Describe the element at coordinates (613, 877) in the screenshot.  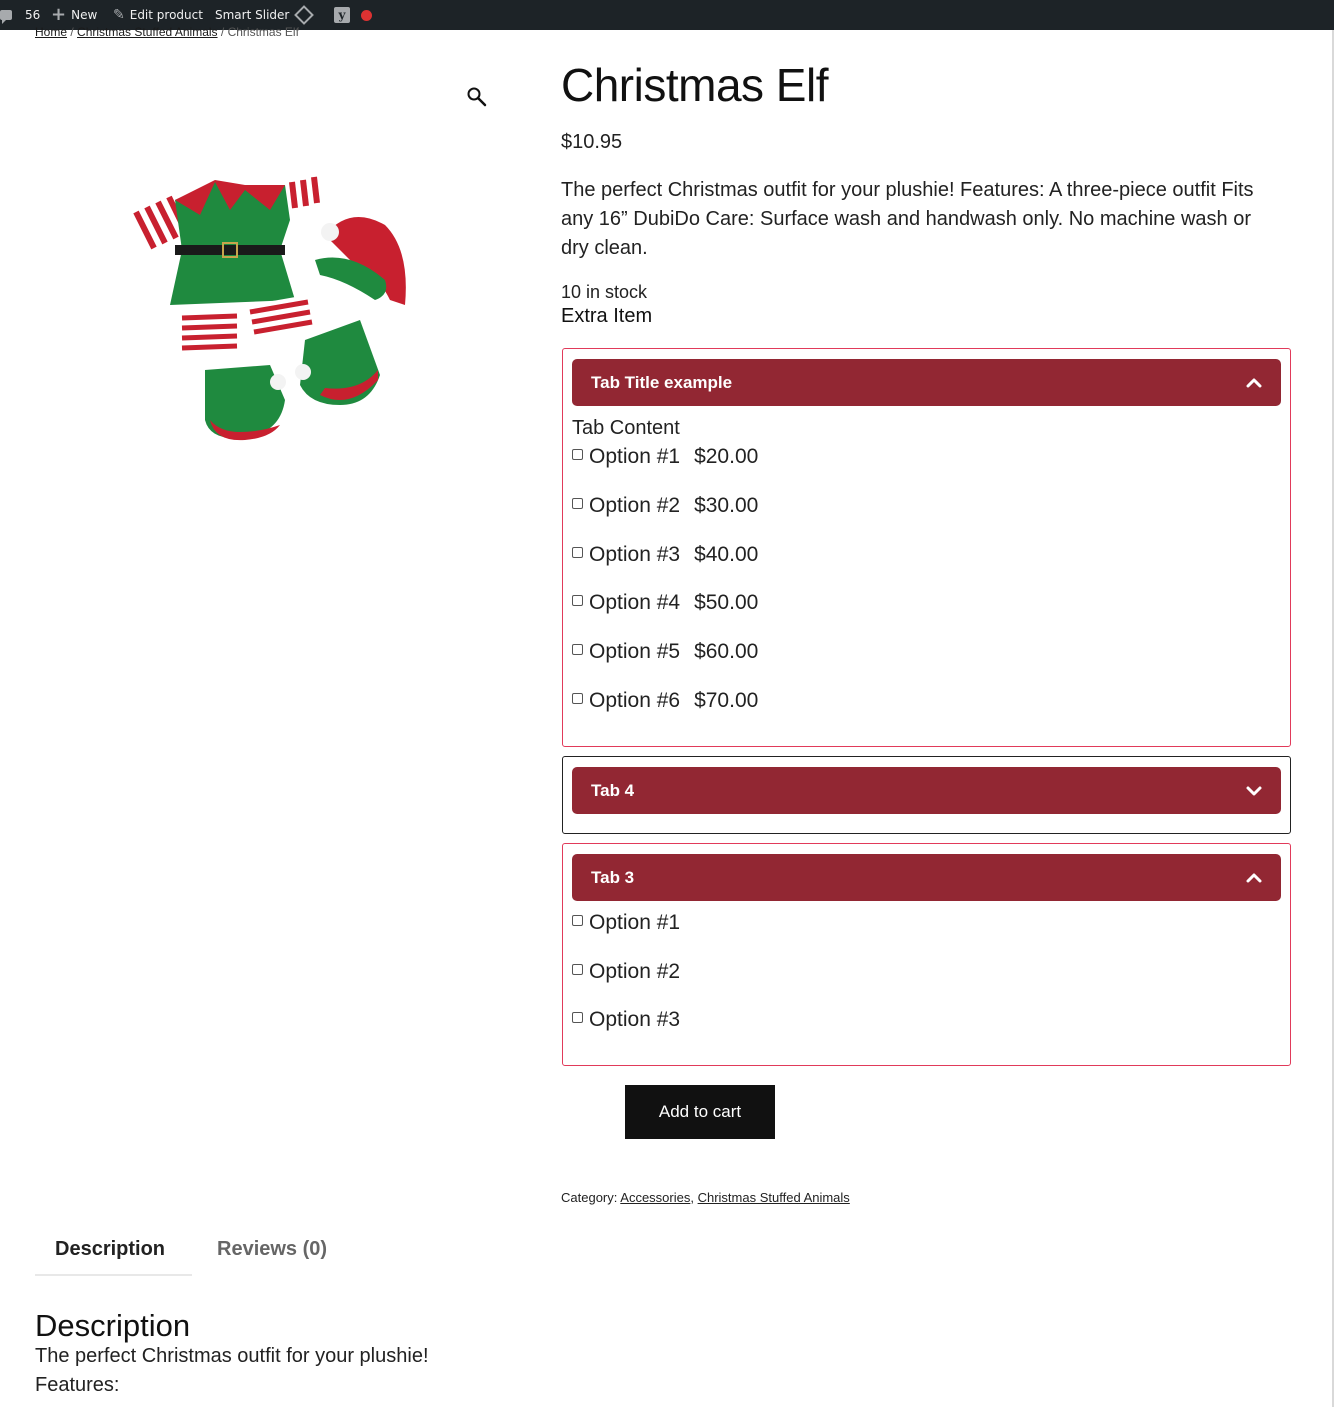
I see `accordion-title: Tab 3` at that location.